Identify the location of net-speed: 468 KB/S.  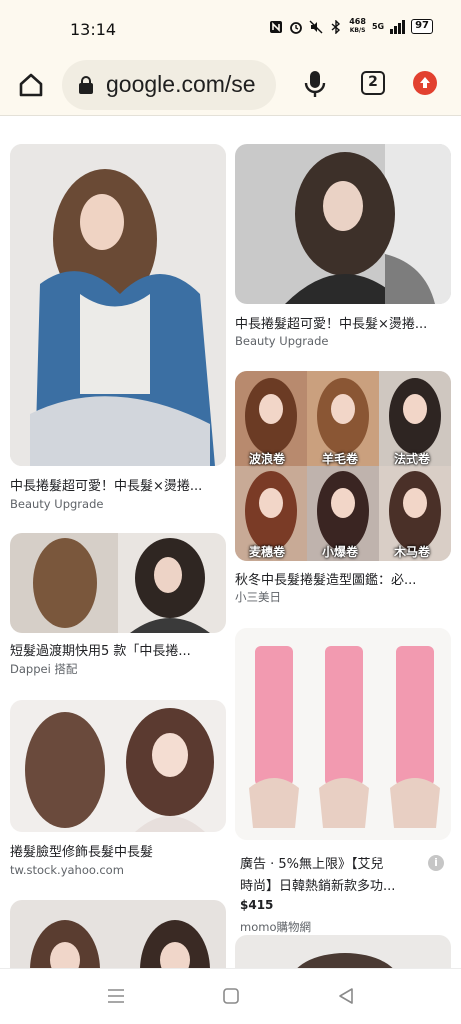
(357, 26).